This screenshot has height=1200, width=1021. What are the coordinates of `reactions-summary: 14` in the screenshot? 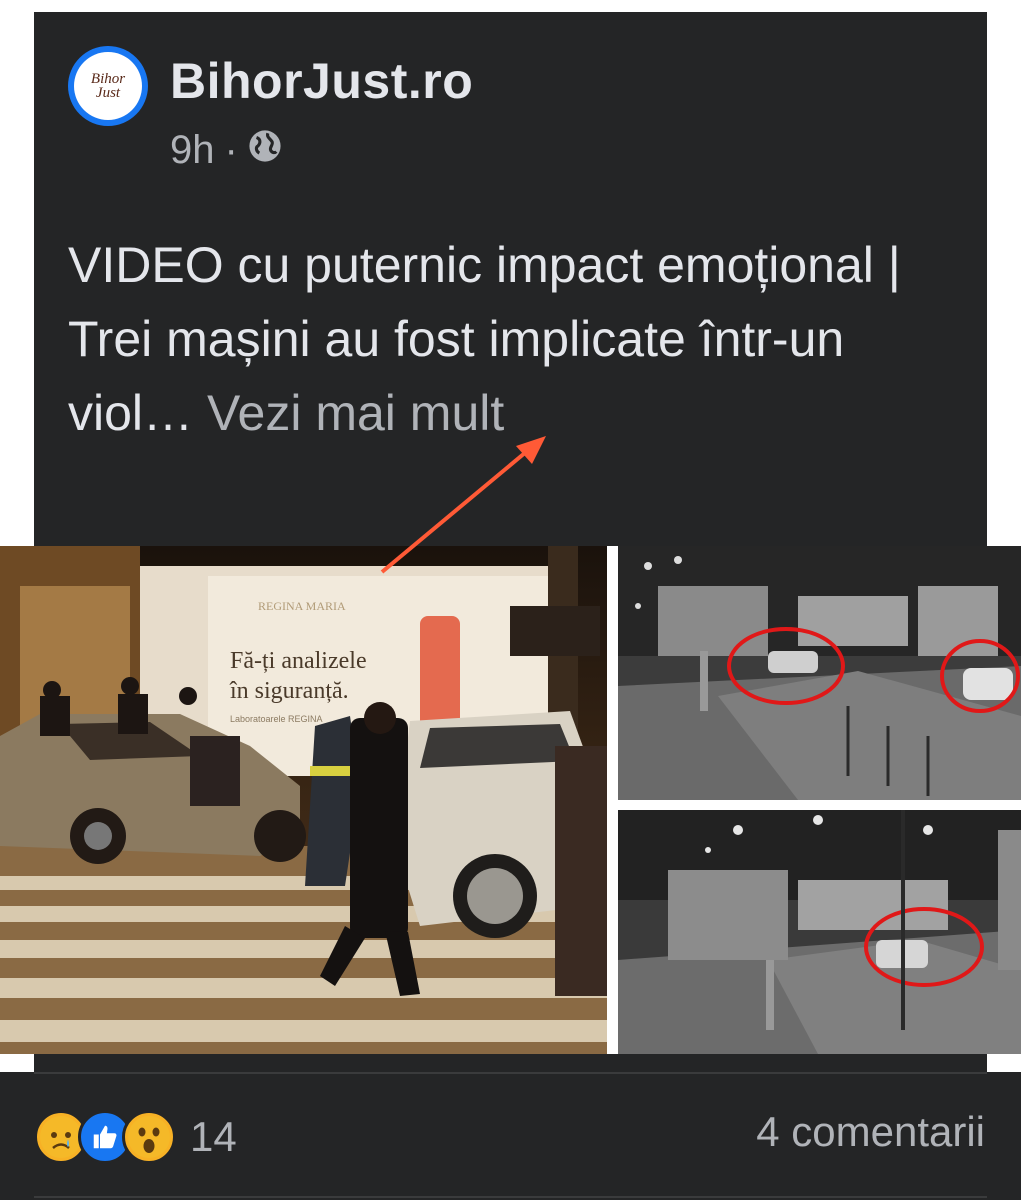 It's located at (135, 1137).